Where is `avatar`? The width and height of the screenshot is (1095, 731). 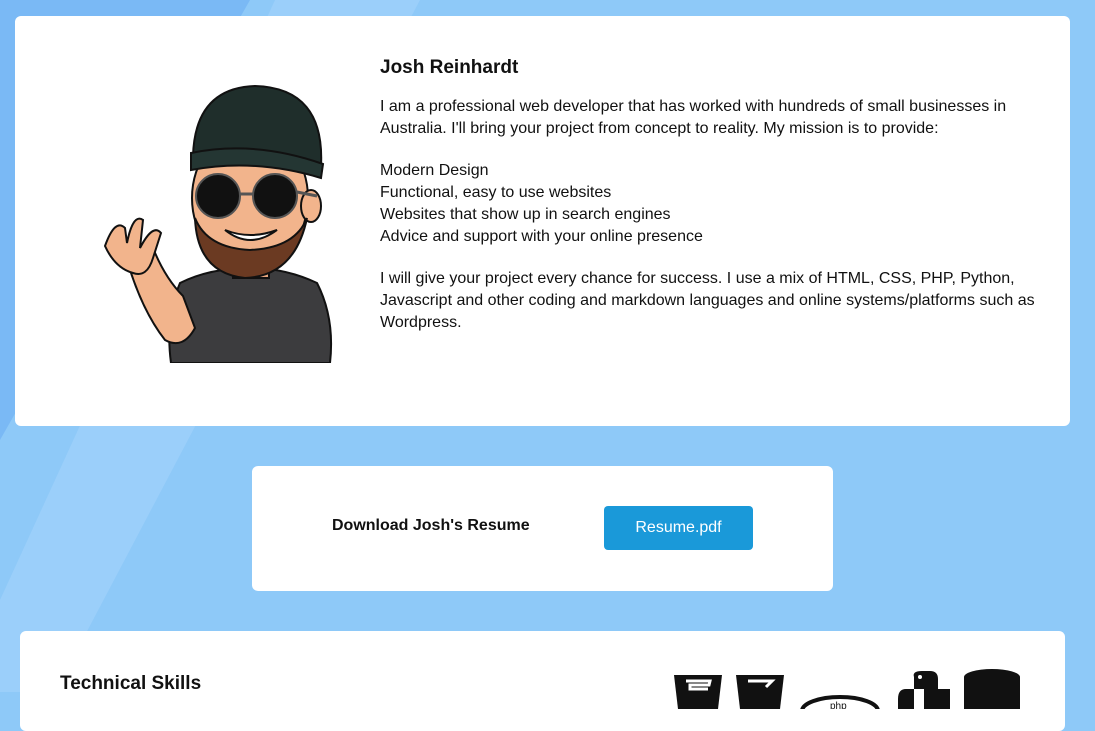 avatar is located at coordinates (220, 221).